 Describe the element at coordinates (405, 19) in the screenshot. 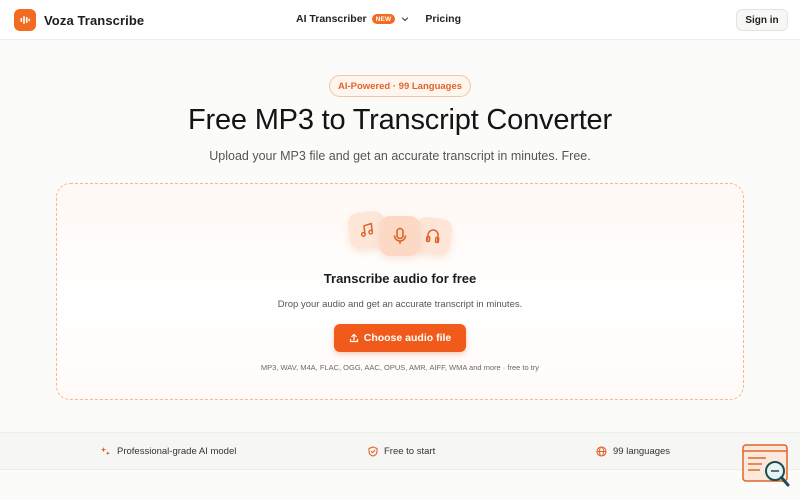

I see `chevron-down-icon` at that location.